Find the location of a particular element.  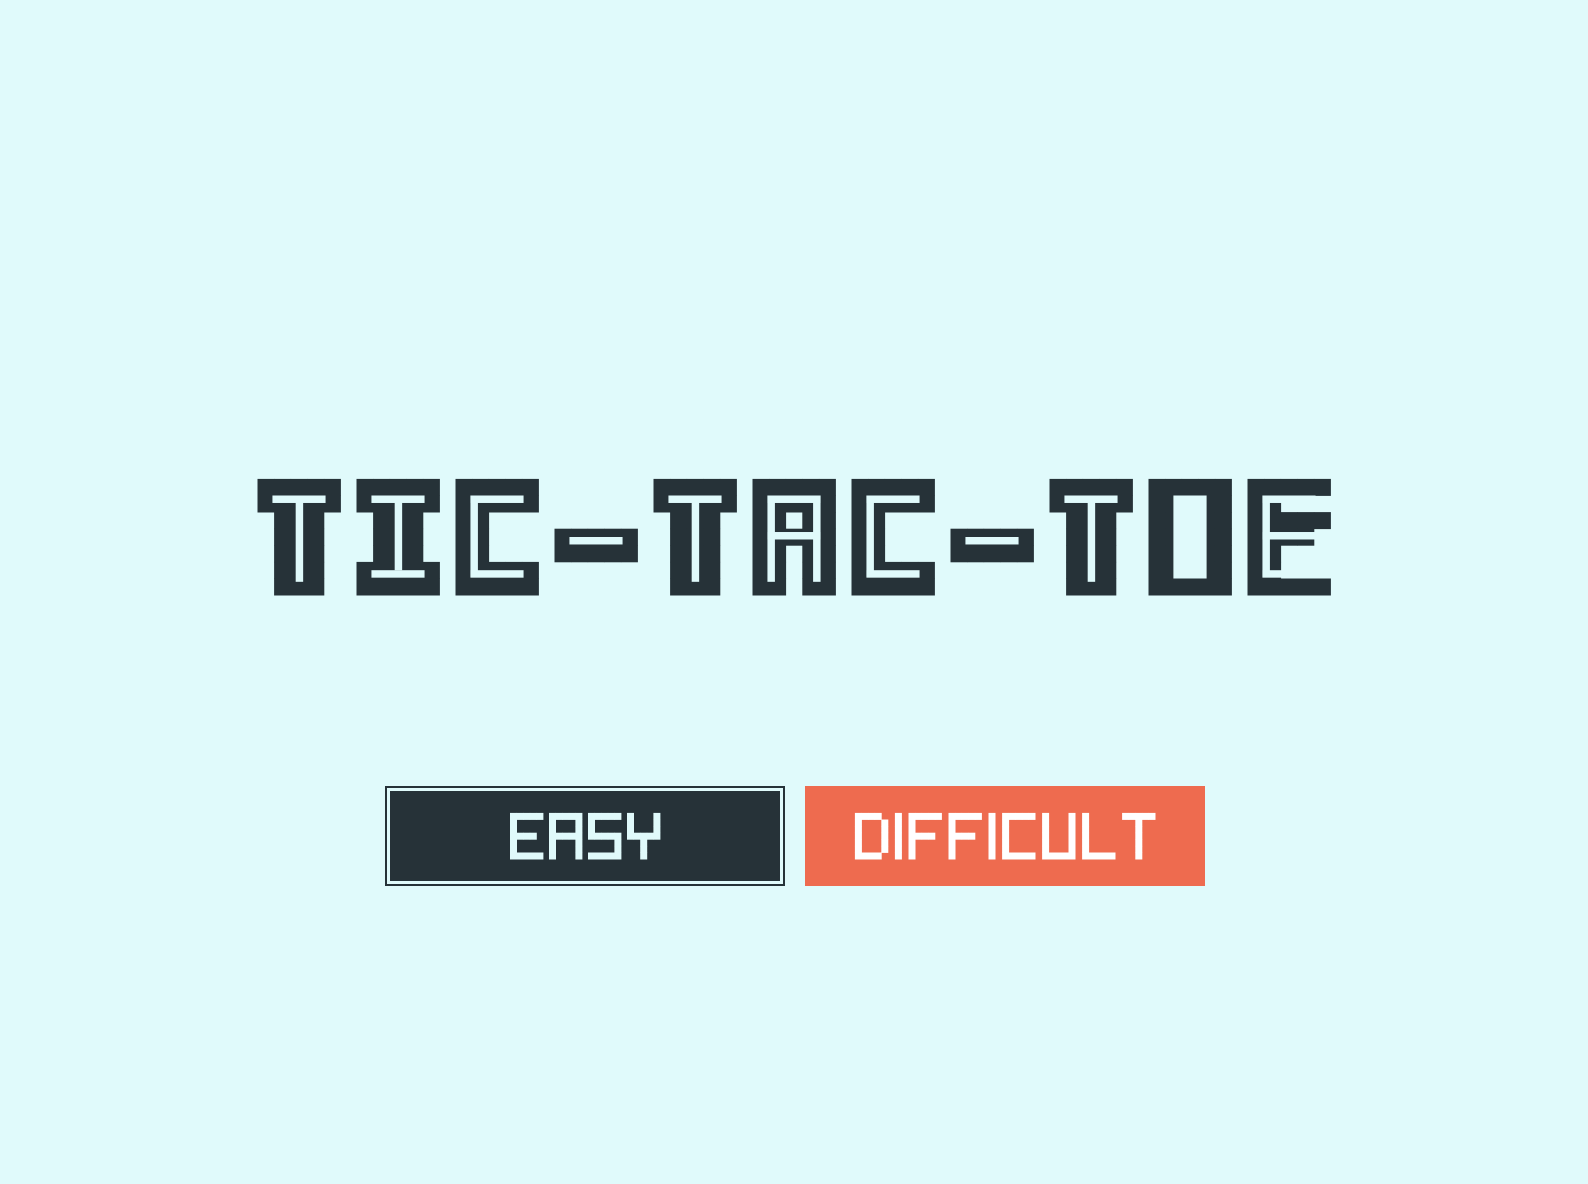

difficult-button: DIFFICULT is located at coordinates (1005, 836).